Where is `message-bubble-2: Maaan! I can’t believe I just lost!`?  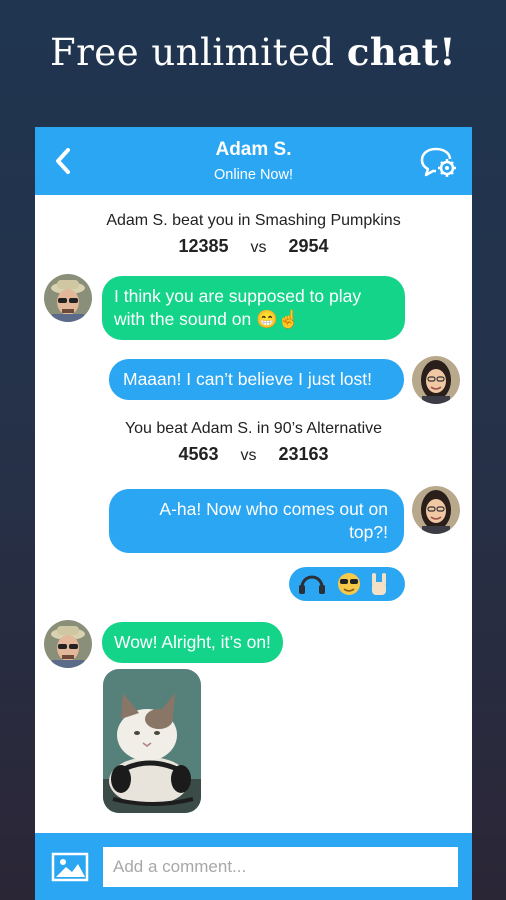 message-bubble-2: Maaan! I can’t believe I just lost! is located at coordinates (256, 379).